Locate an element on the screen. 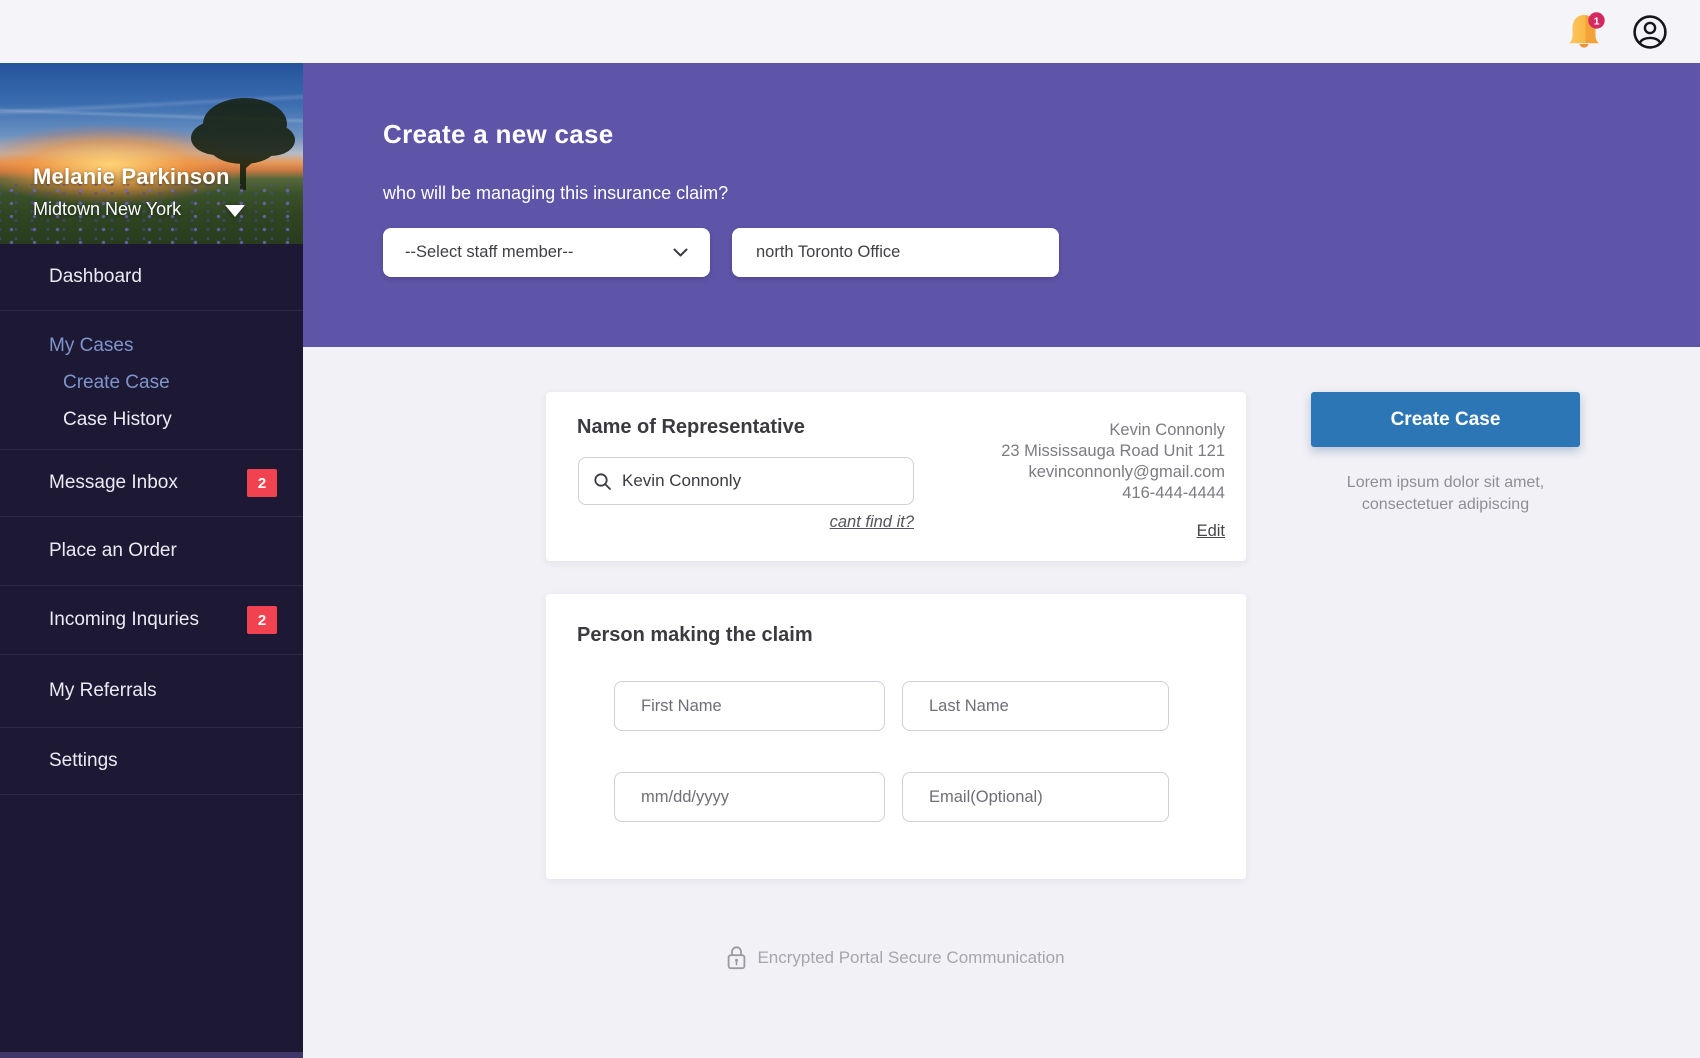 This screenshot has width=1700, height=1058. sidebar-item-create-case: Create Case is located at coordinates (163, 383).